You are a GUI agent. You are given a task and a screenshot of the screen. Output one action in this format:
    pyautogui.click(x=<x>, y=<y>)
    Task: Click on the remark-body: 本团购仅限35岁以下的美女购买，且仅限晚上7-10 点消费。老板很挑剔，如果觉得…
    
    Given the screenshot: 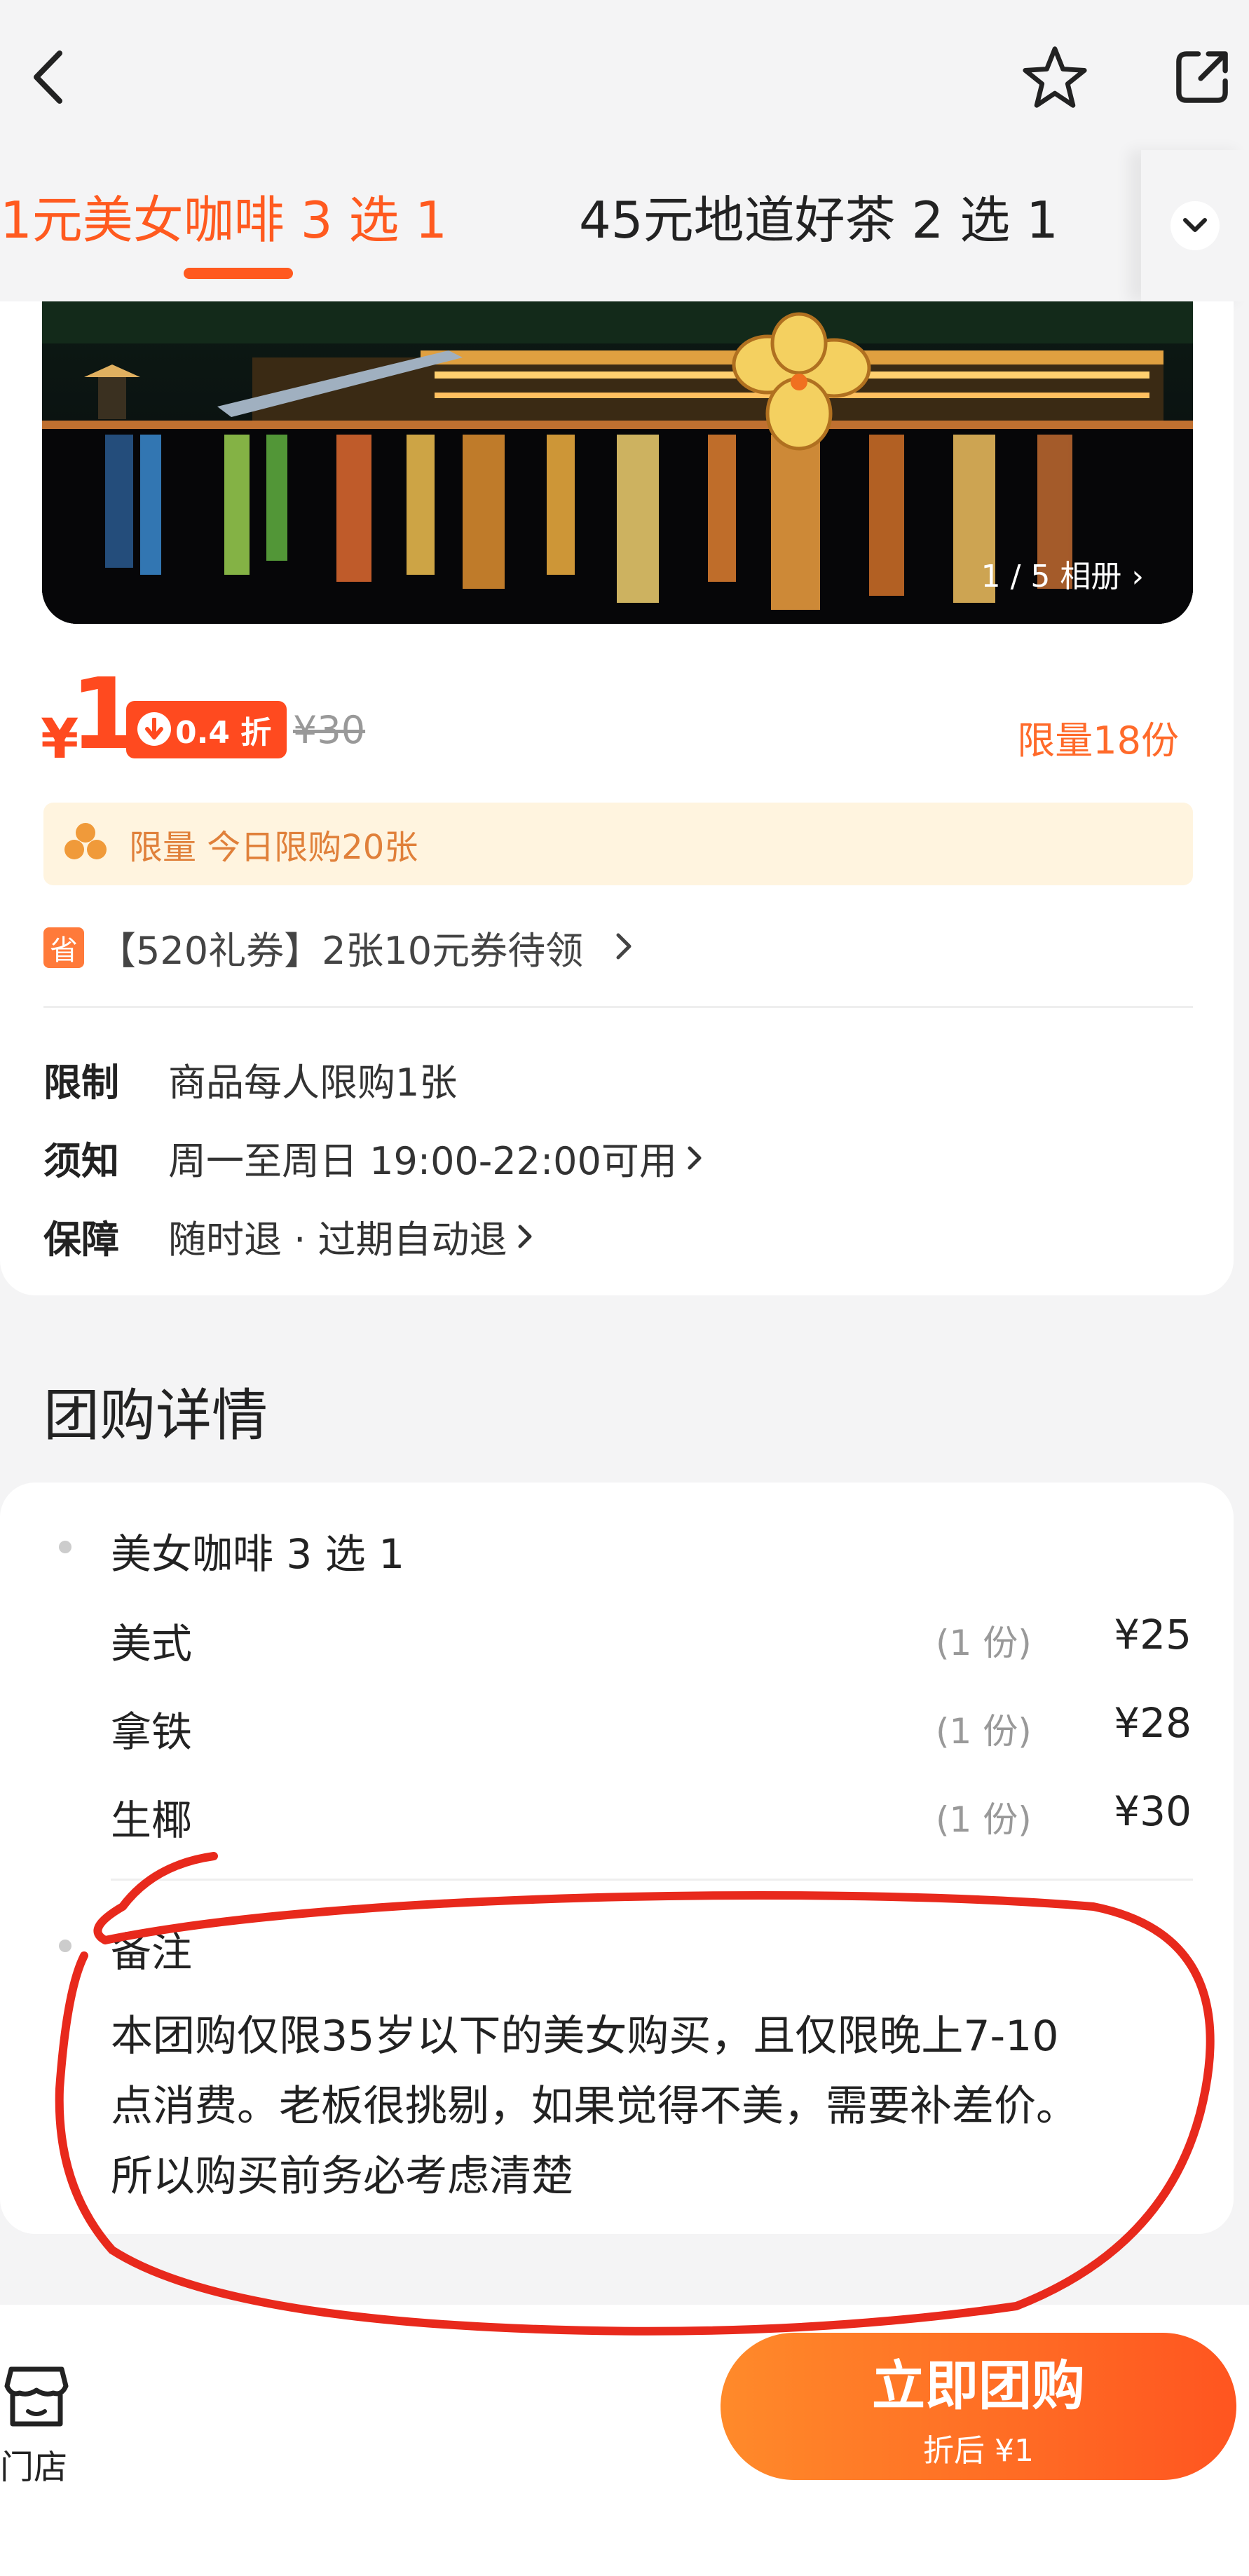 What is the action you would take?
    pyautogui.click(x=657, y=2106)
    